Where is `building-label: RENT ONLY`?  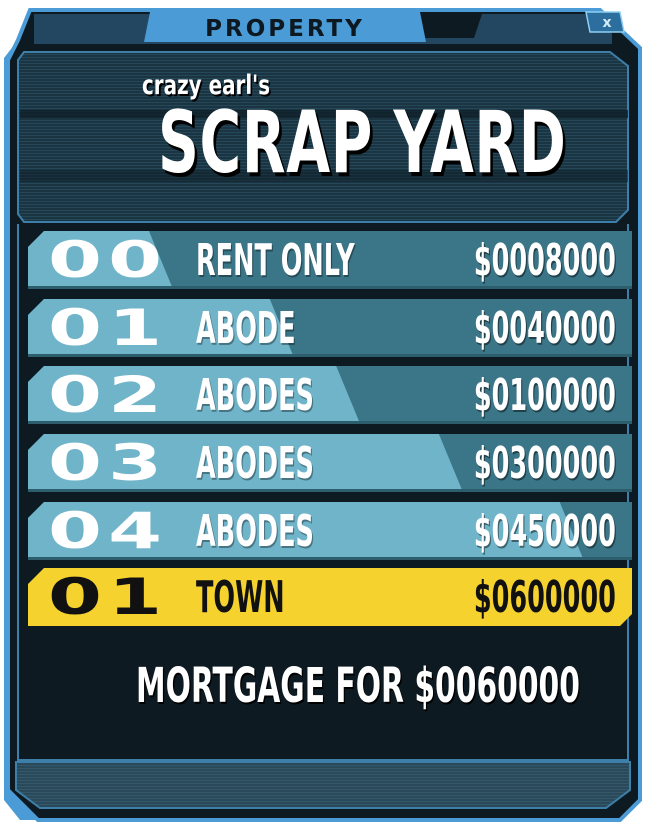
building-label: RENT ONLY is located at coordinates (275, 260).